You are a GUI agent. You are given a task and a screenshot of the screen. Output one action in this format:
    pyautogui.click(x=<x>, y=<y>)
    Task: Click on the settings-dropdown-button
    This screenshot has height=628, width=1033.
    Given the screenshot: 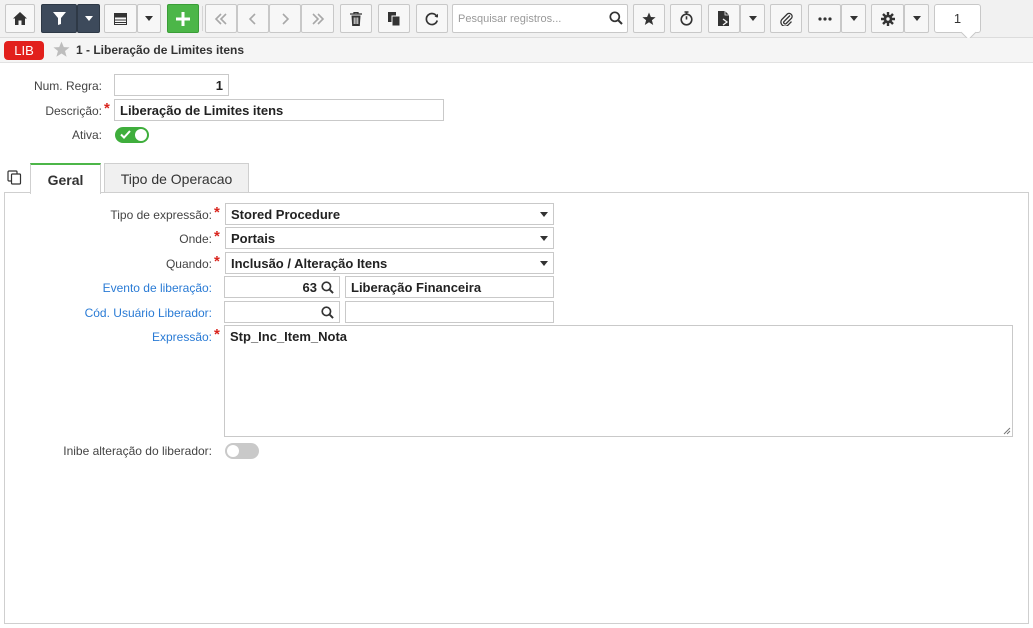 What is the action you would take?
    pyautogui.click(x=916, y=18)
    